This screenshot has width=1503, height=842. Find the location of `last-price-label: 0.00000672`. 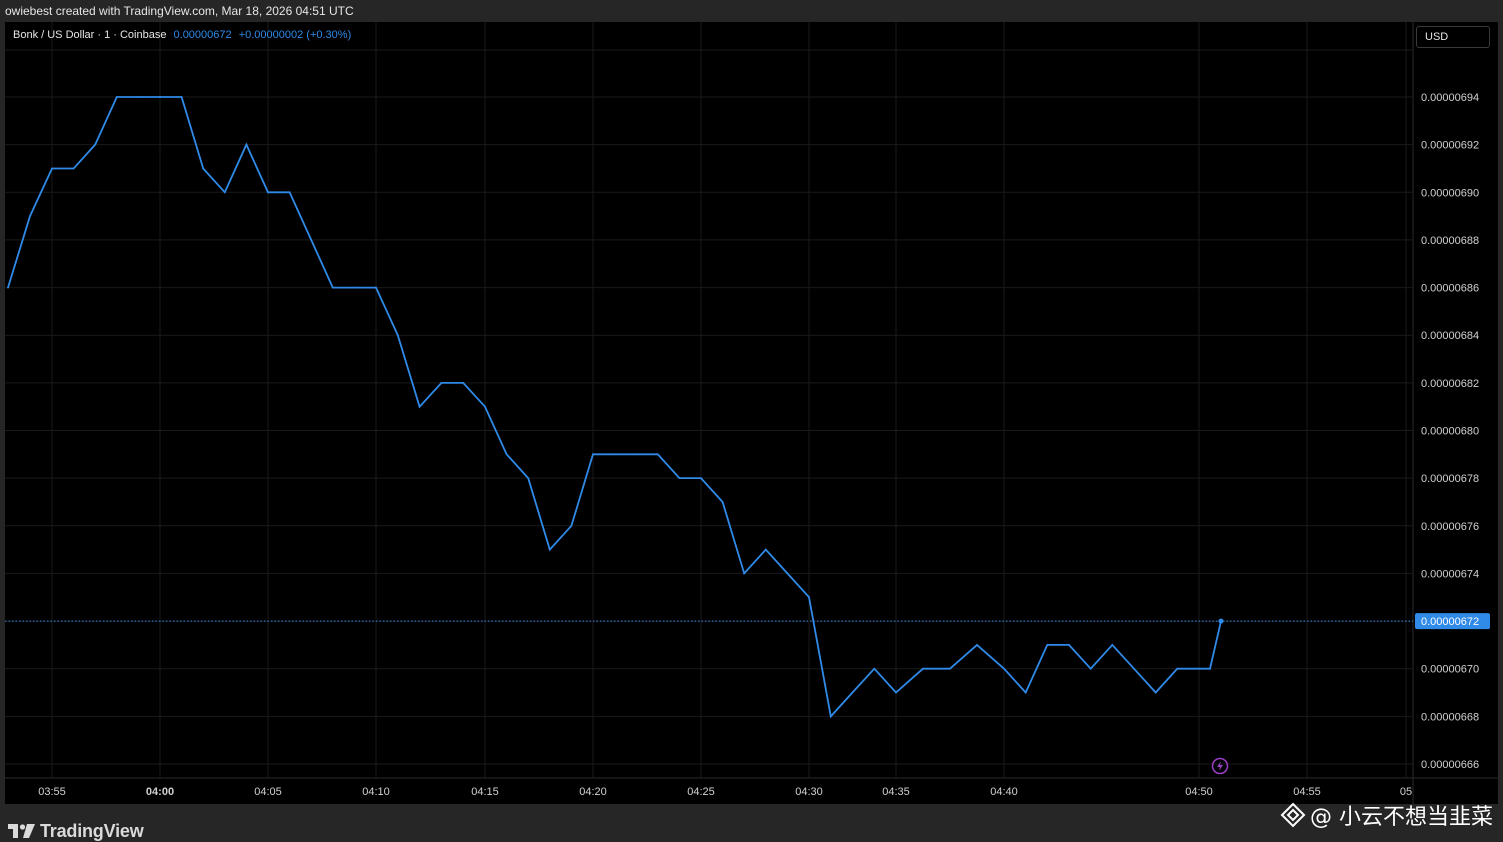

last-price-label: 0.00000672 is located at coordinates (1450, 622).